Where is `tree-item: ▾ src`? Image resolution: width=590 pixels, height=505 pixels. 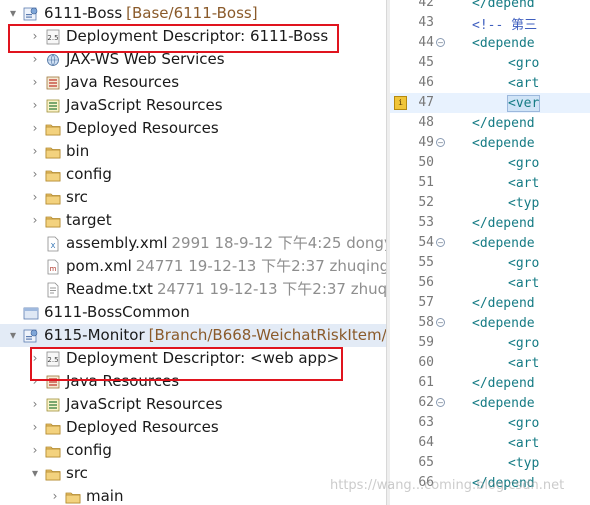
tree-item: ▾ src is located at coordinates (193, 473).